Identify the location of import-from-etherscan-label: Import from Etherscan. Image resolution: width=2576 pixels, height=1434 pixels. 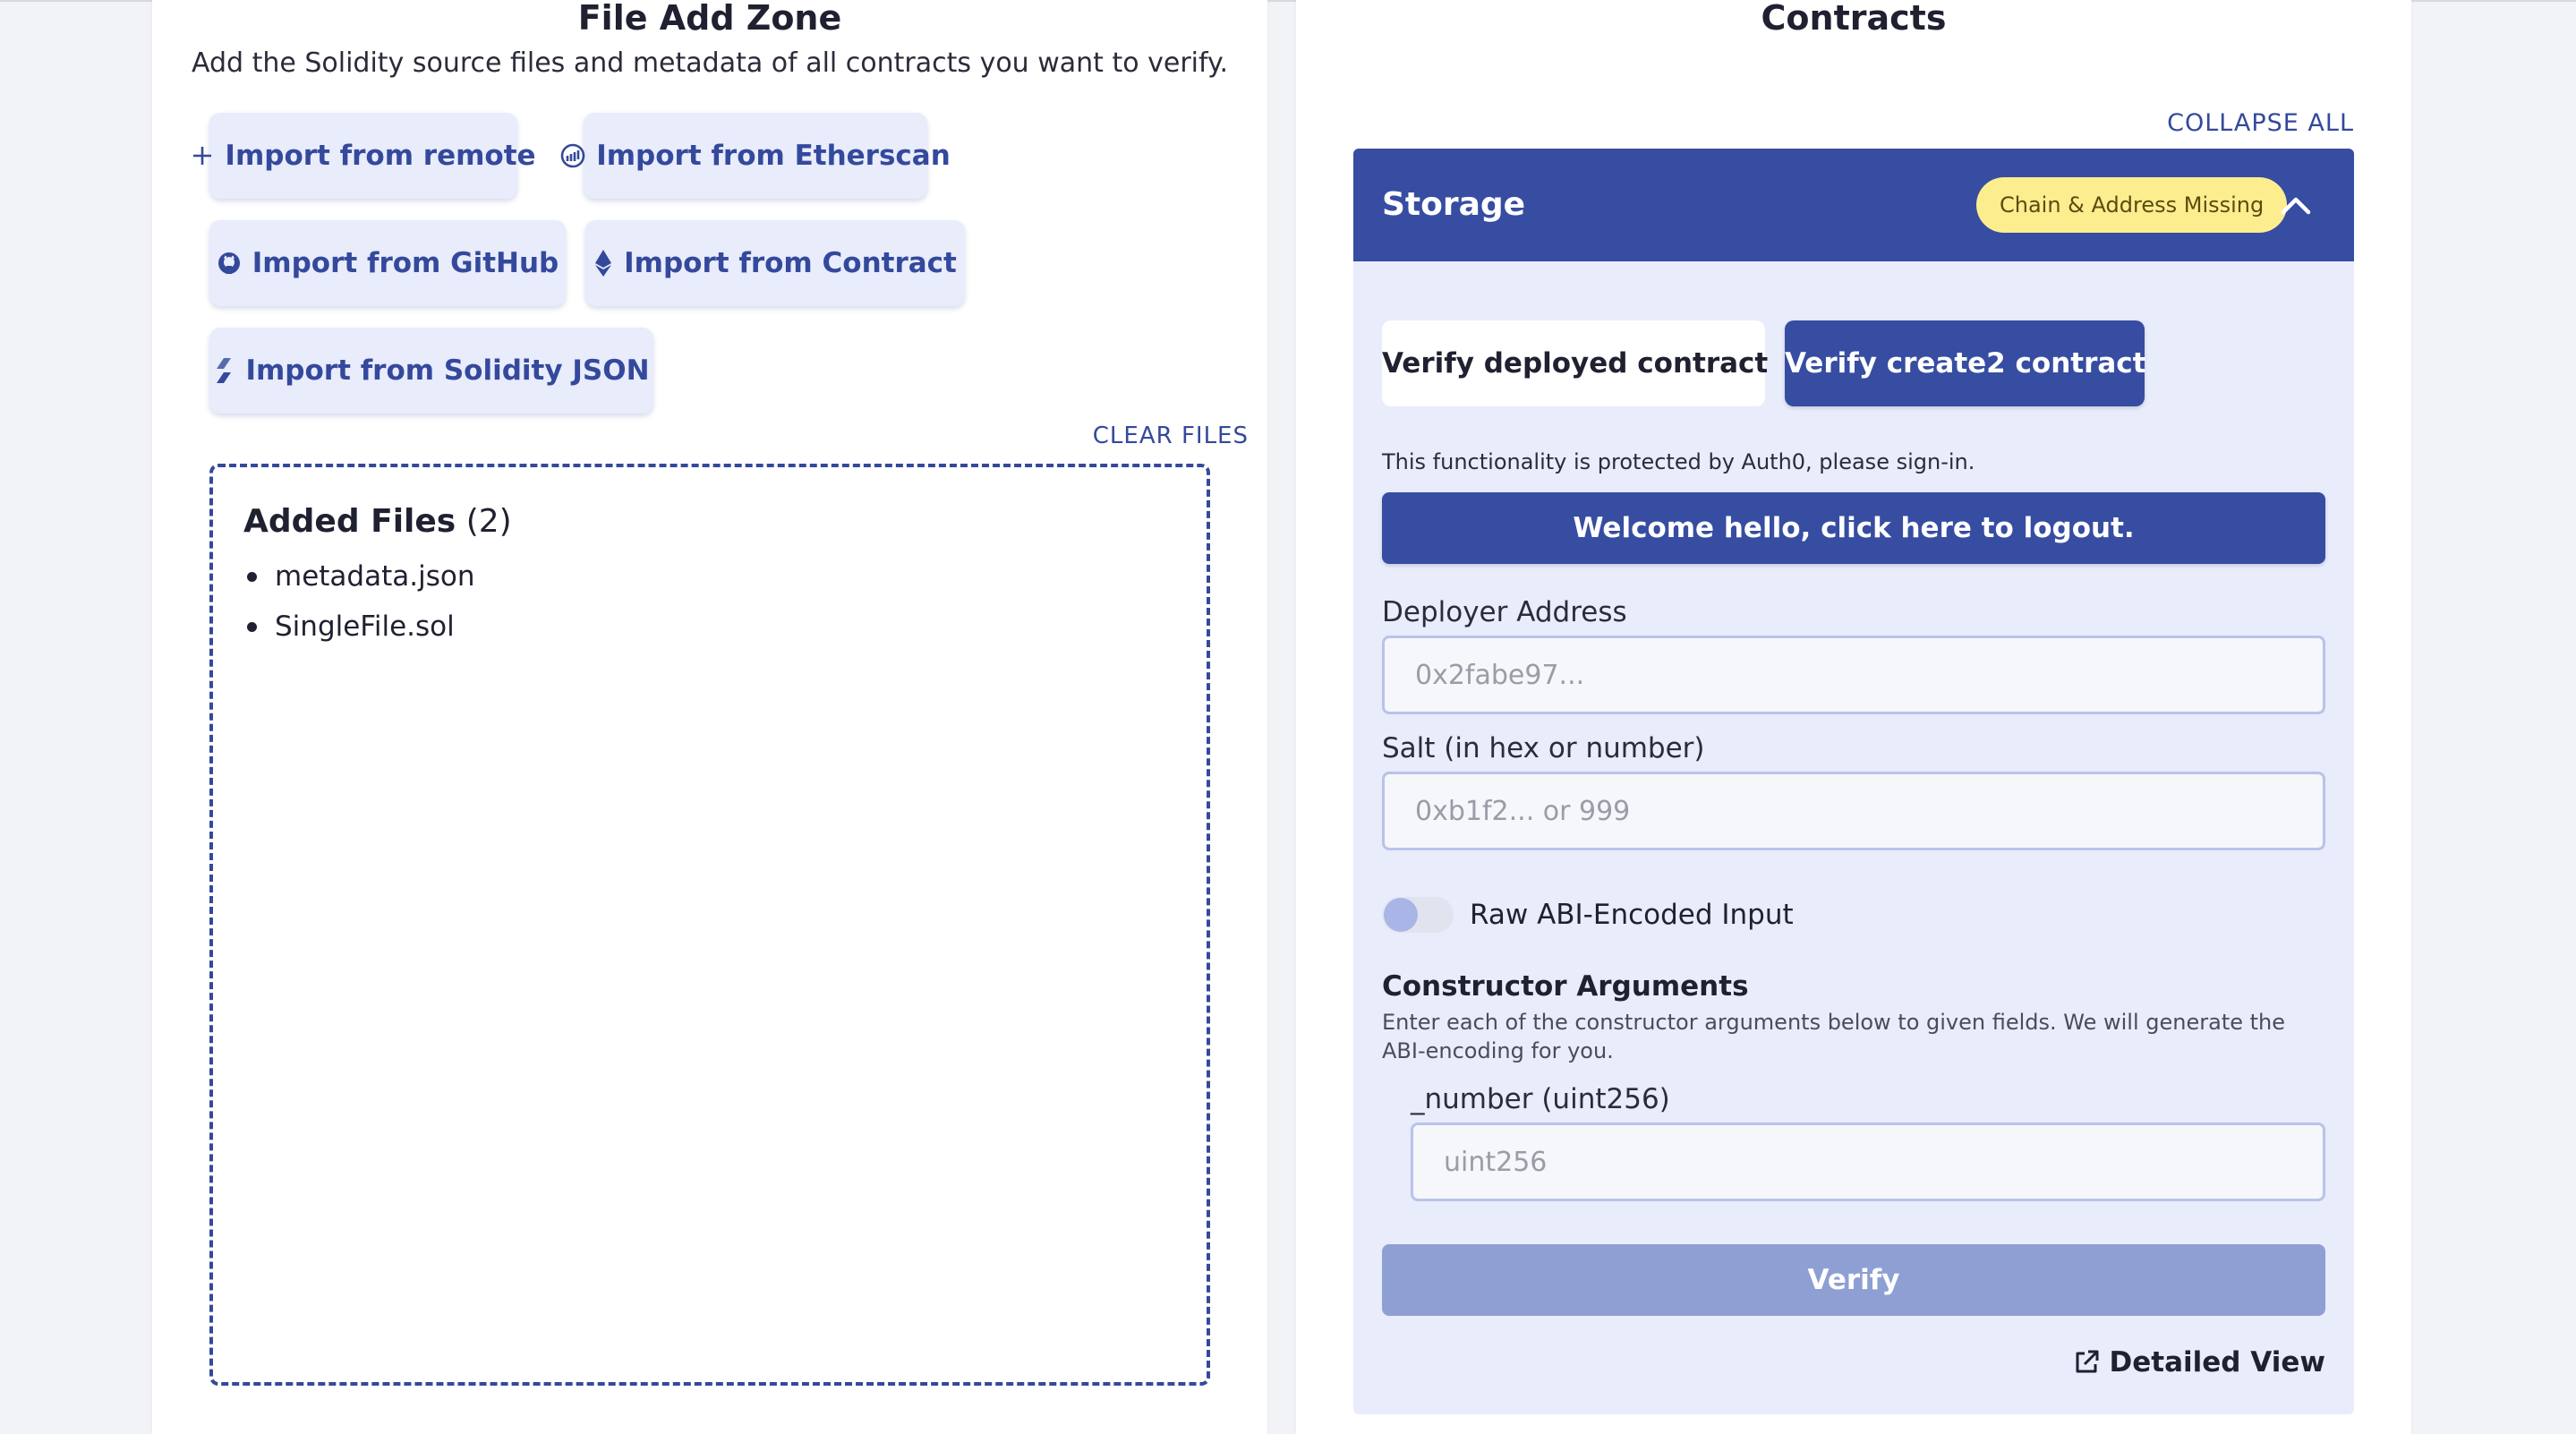
(773, 156).